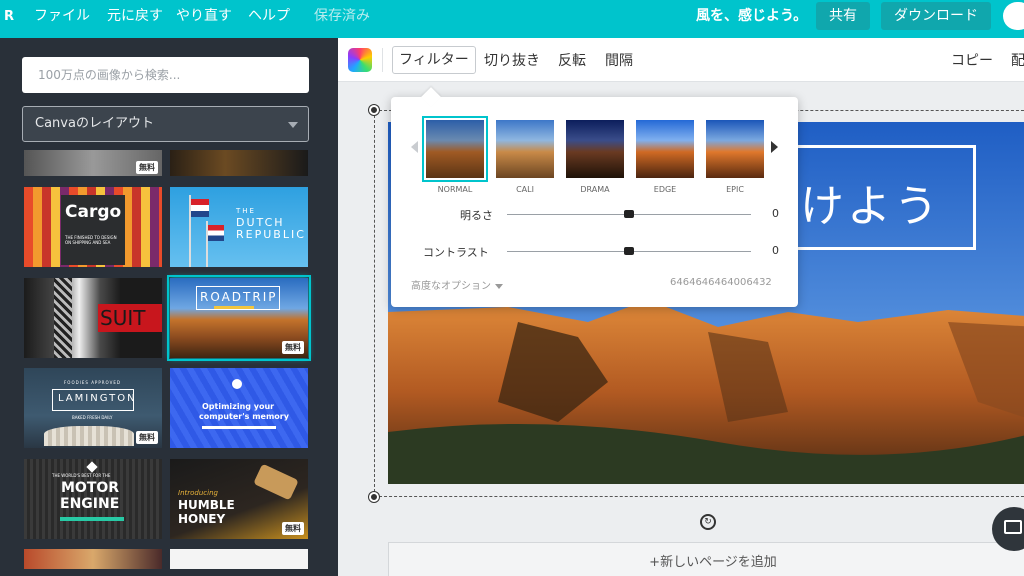  Describe the element at coordinates (93, 163) in the screenshot. I see `layout-thumbnail-partial-1: 無料` at that location.